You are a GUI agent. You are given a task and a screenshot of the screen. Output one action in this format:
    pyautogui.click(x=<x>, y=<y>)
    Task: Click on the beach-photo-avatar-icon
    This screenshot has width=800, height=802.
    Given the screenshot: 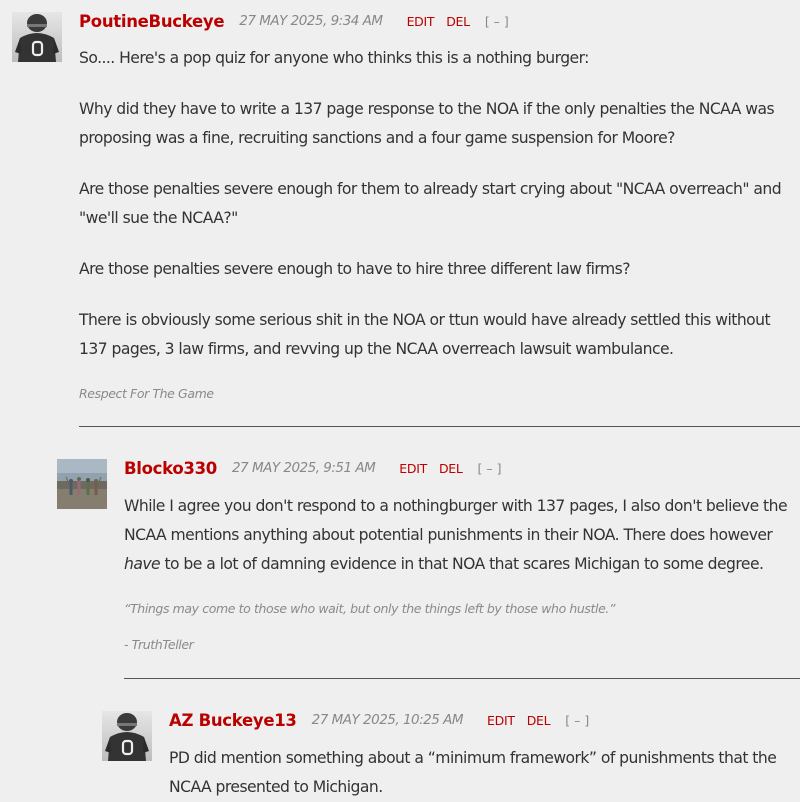 What is the action you would take?
    pyautogui.click(x=82, y=484)
    